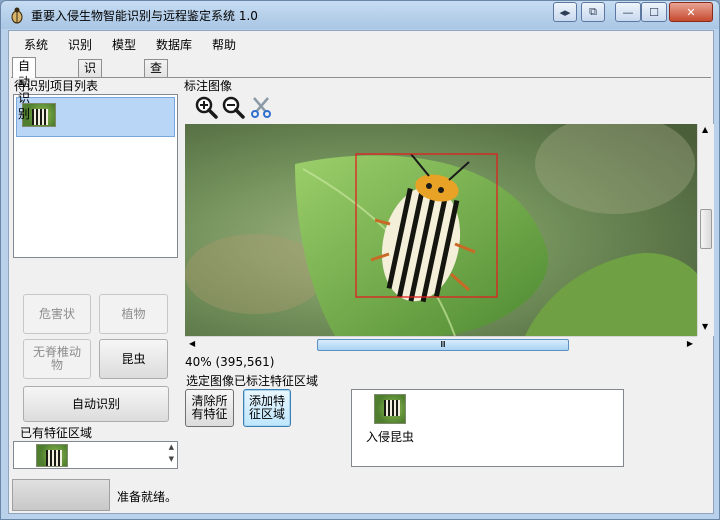 This screenshot has width=720, height=520. I want to click on horizontal-scrollbar: ◀ Ⅲ ▶, so click(441, 344).